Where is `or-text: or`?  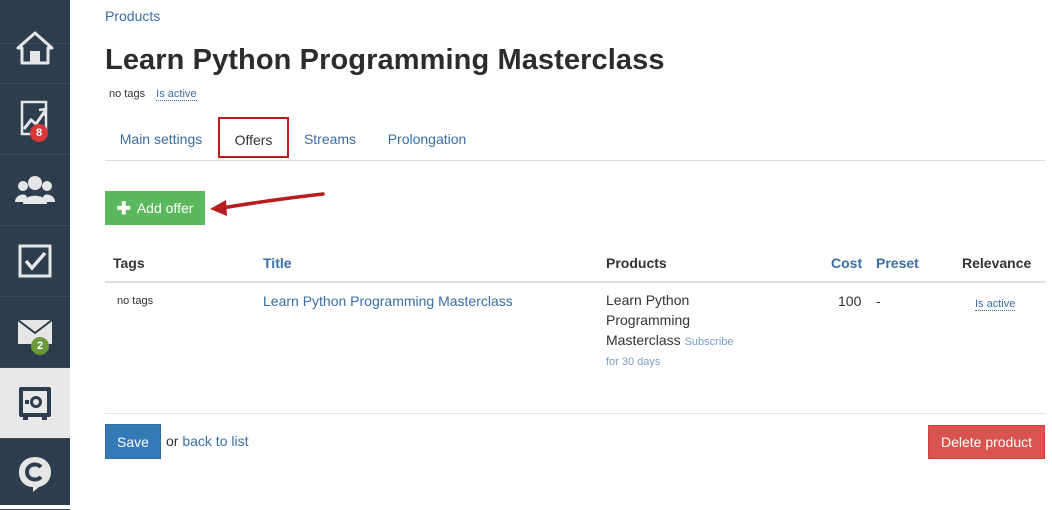 or-text: or is located at coordinates (172, 441).